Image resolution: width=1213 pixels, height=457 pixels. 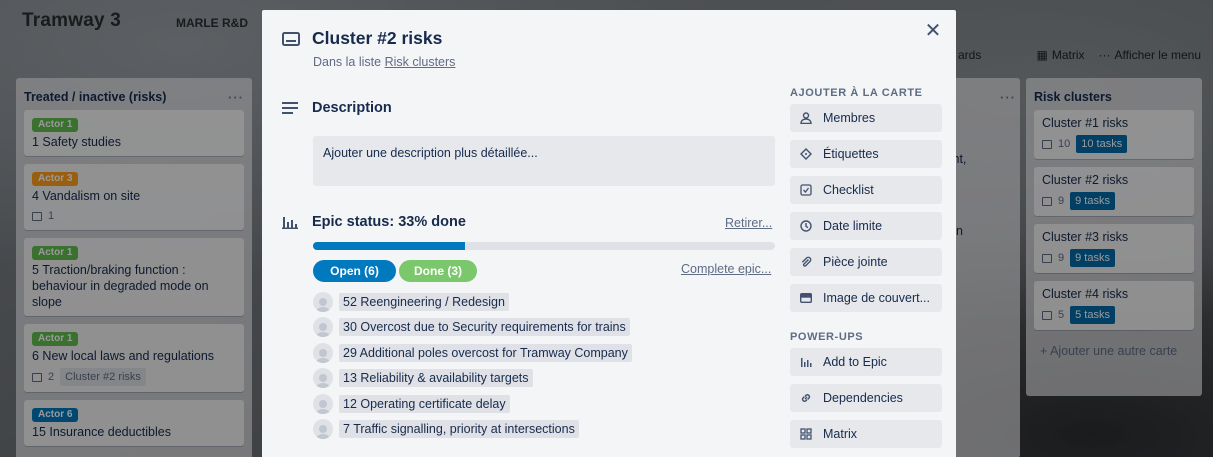 I want to click on card-title-row: Cluster #2 risks, so click(x=362, y=38).